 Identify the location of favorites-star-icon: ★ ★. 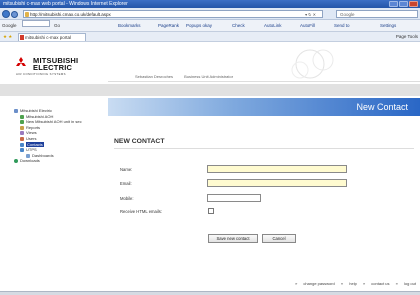
(7, 37).